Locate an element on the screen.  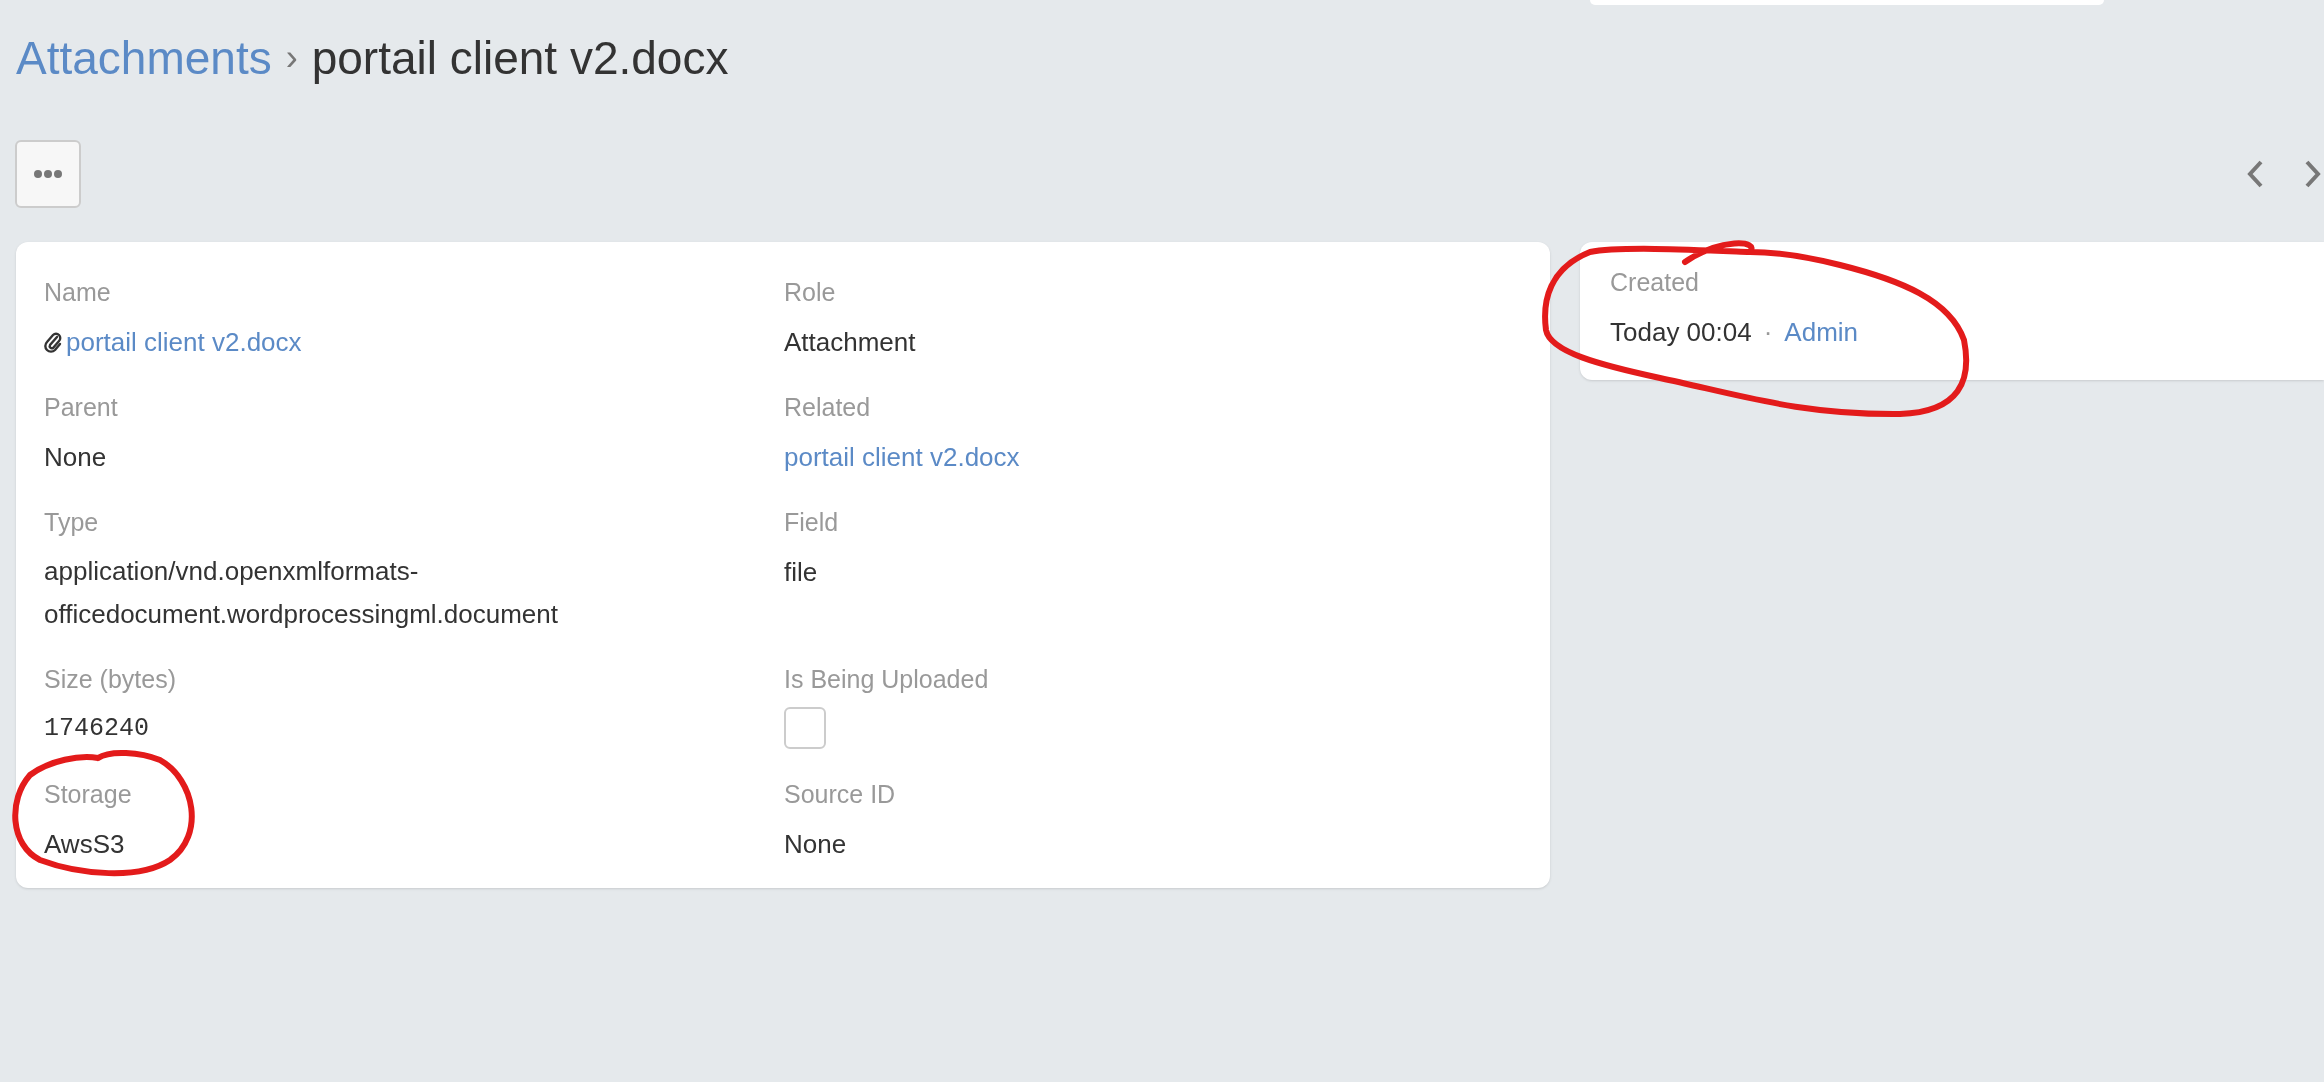
field-label: Parent is located at coordinates (81, 407).